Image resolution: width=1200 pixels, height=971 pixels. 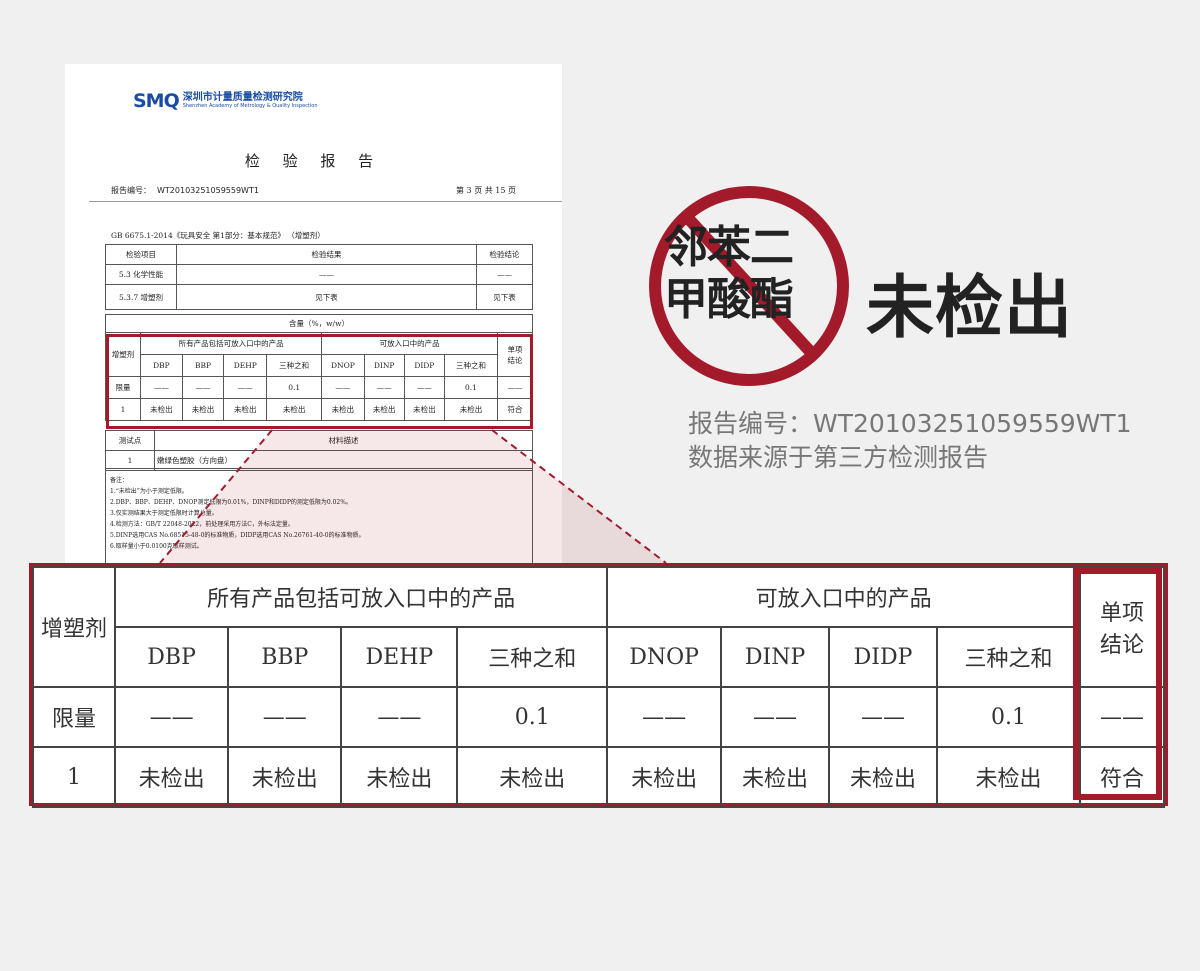 I want to click on table-row: 1 未检出 未检出 未检出 未检出 未检出 未检出 未检出 未检出 符合, so click(x=598, y=777).